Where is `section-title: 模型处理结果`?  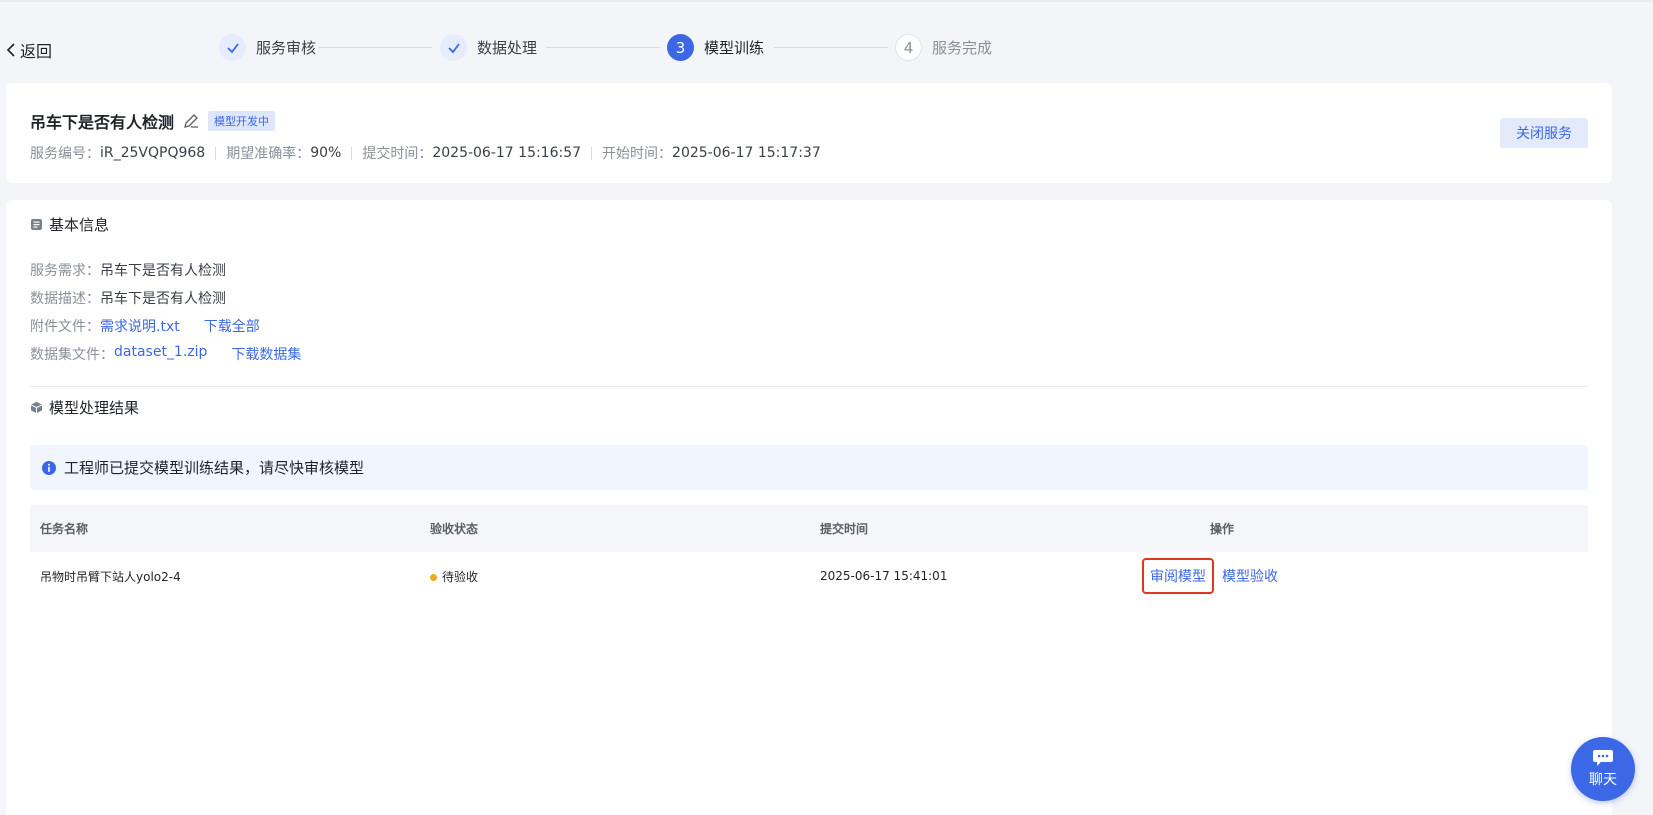
section-title: 模型处理结果 is located at coordinates (94, 408).